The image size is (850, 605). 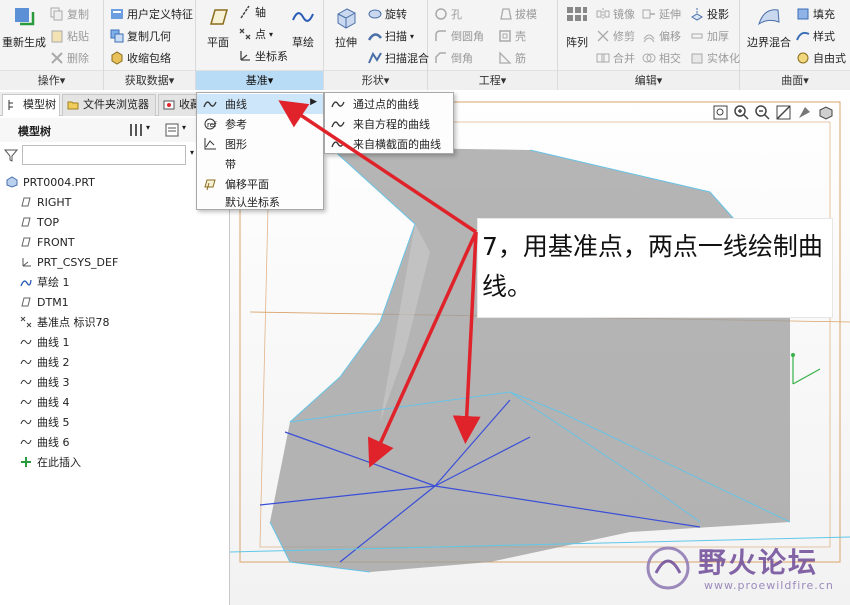 I want to click on menu-item-default-csys: 默认坐标系, so click(x=260, y=202).